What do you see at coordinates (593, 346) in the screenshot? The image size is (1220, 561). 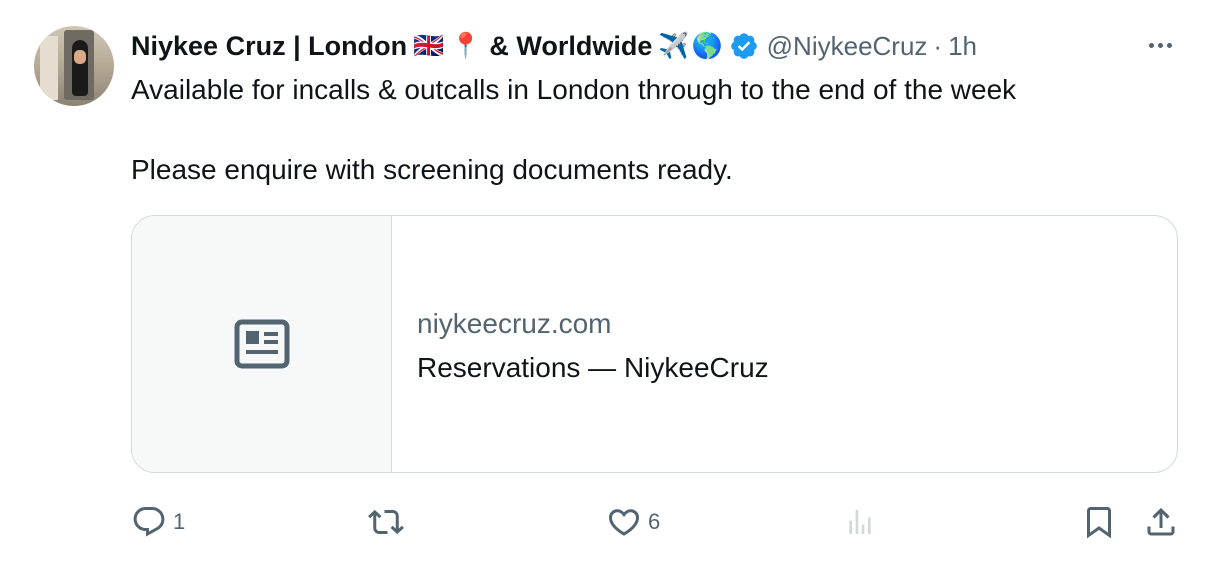 I see `link-card-body: niykeecruz.com Reservations — NiykeeCruz` at bounding box center [593, 346].